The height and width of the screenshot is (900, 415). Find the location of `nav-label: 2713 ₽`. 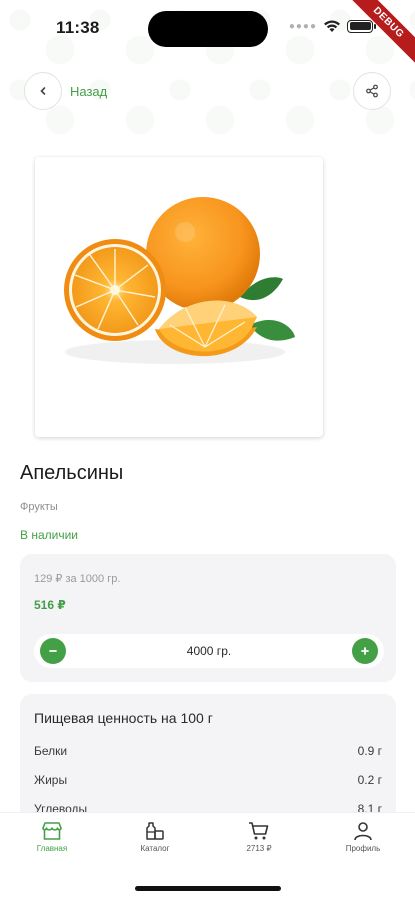

nav-label: 2713 ₽ is located at coordinates (259, 848).